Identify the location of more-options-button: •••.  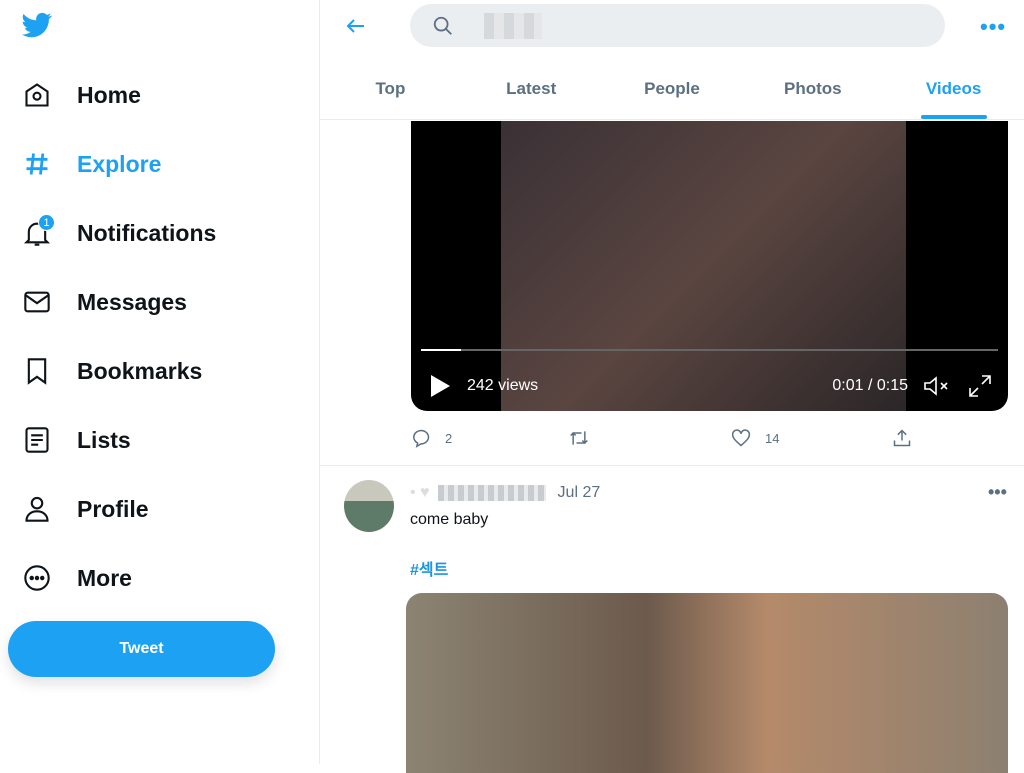
(993, 27).